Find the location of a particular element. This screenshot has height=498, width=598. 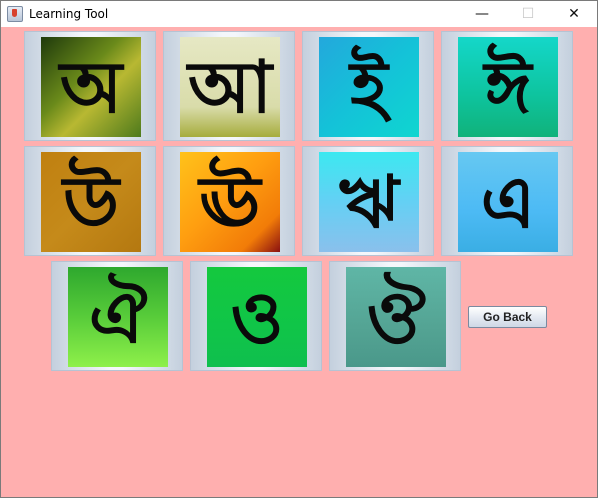

letter-tile: ঋ is located at coordinates (368, 201).